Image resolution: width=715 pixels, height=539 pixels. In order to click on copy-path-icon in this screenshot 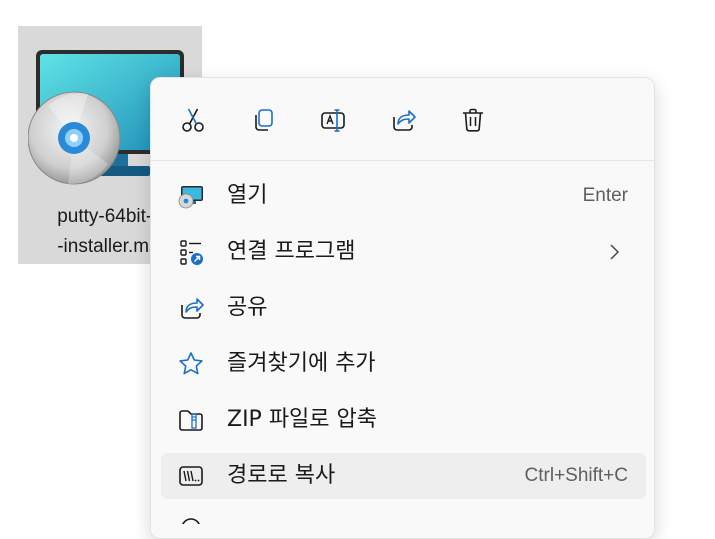, I will do `click(191, 476)`.